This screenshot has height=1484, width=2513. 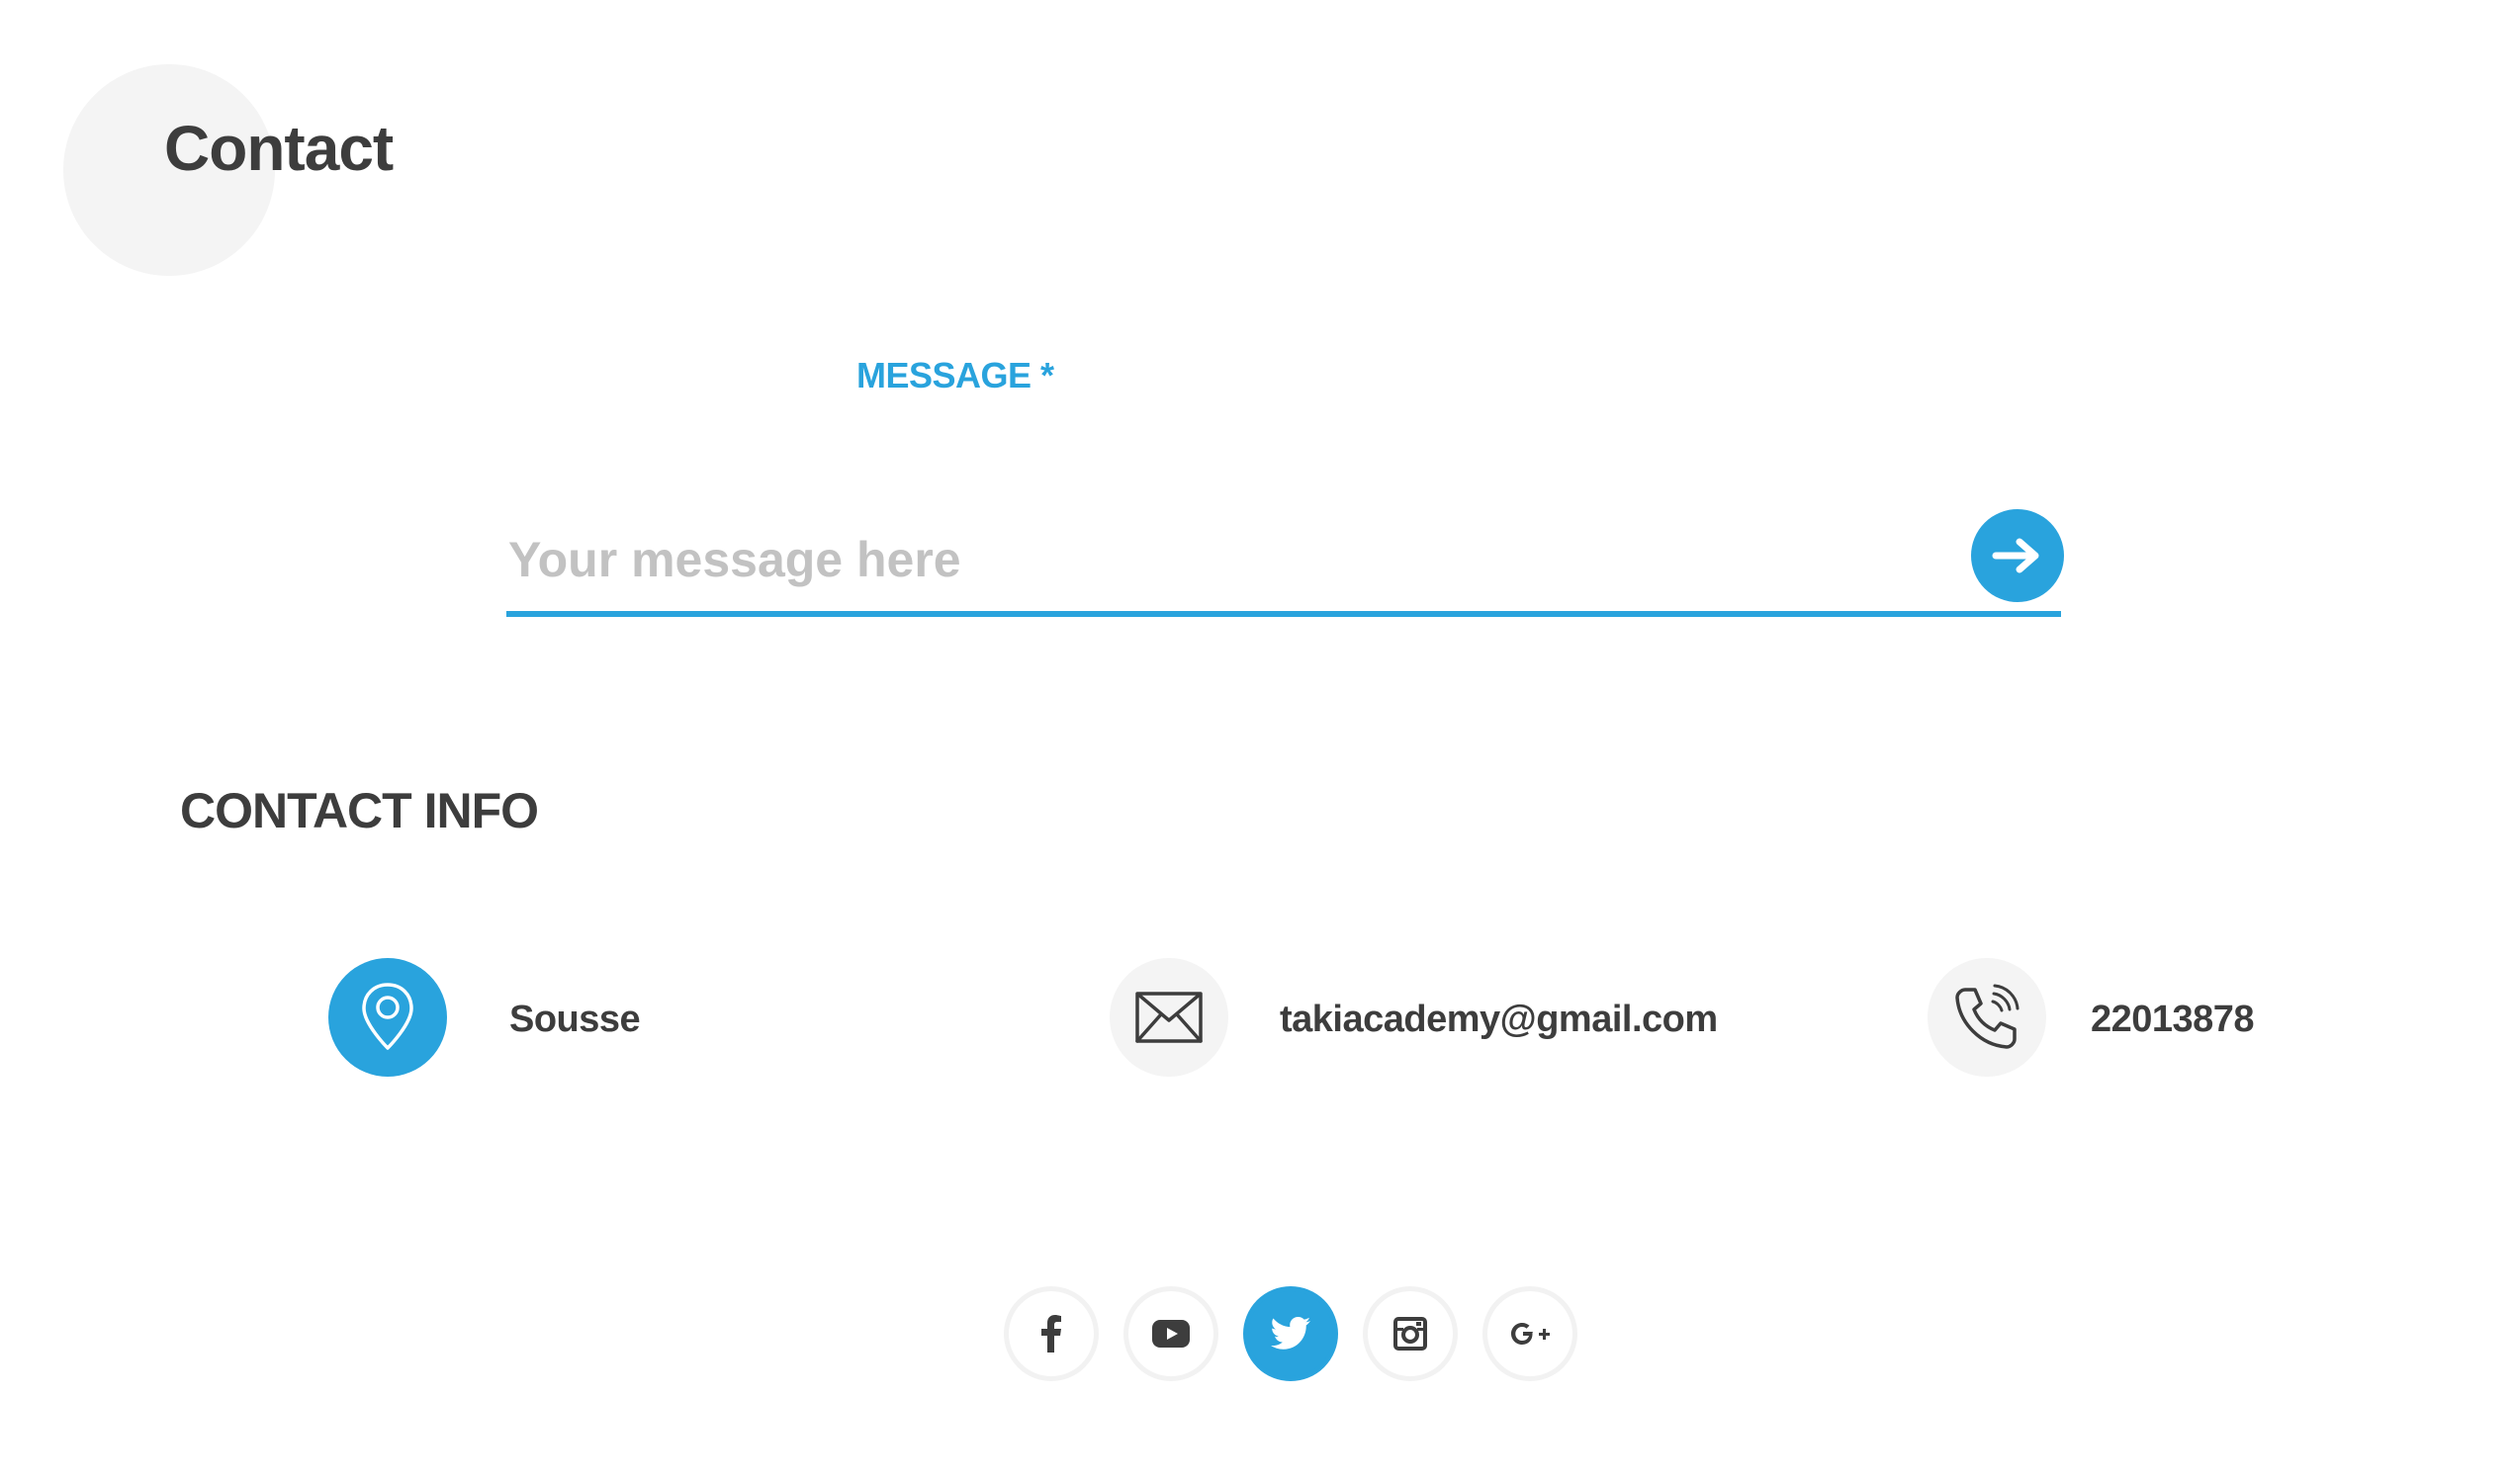 I want to click on location-pin-icon, so click(x=387, y=1017).